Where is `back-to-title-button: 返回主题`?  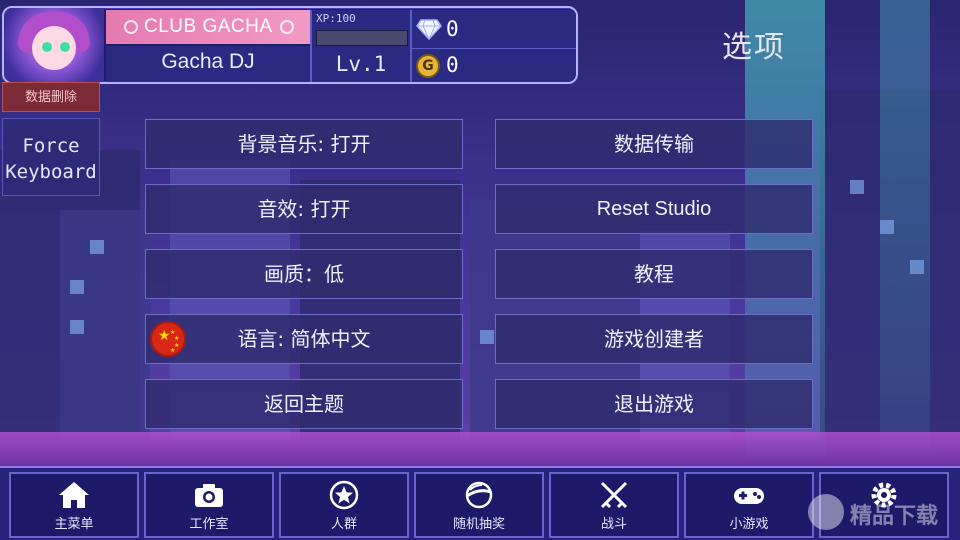
back-to-title-button: 返回主题 is located at coordinates (304, 404).